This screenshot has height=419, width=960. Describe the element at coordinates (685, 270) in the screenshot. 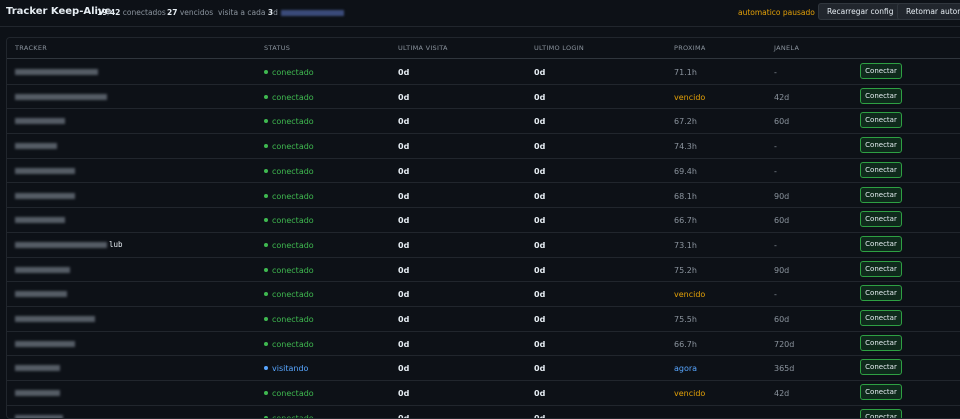

I see `next-visit: 75.2h` at that location.